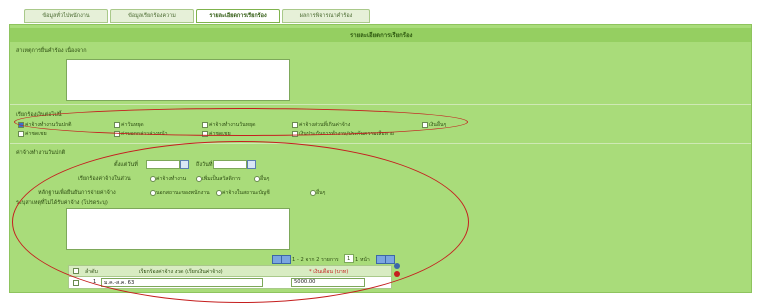  Describe the element at coordinates (349, 259) in the screenshot. I see `page-number: 1` at that location.